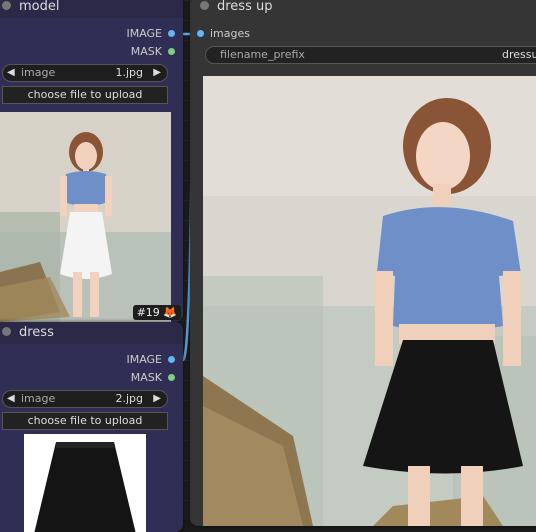  Describe the element at coordinates (223, 34) in the screenshot. I see `input-images: images` at that location.